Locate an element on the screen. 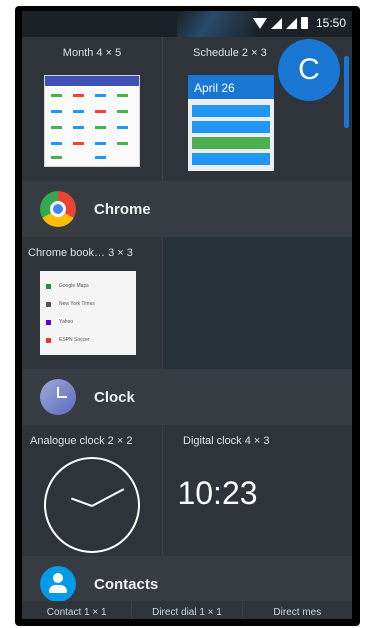 This screenshot has height=628, width=366. bookmark-item: ESPN Soccer is located at coordinates (88, 340).